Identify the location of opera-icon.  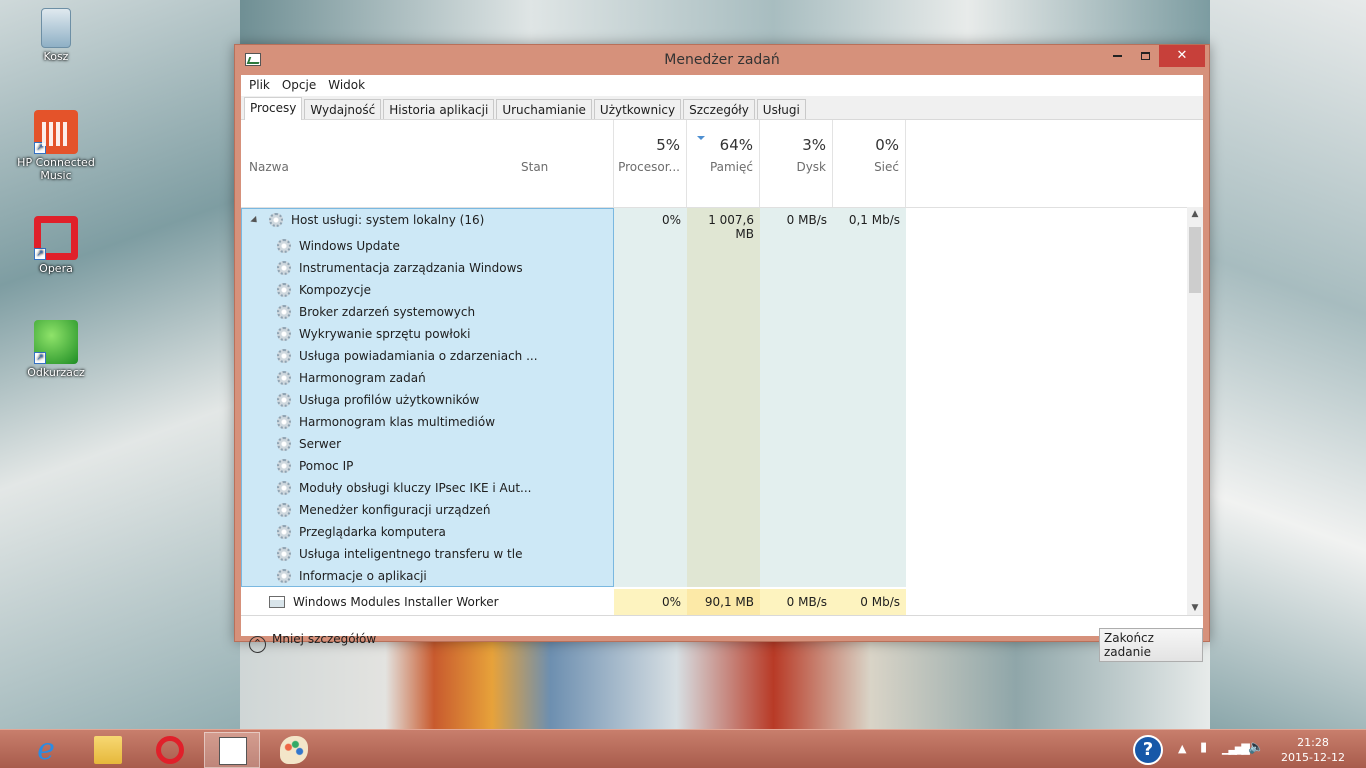
(170, 750).